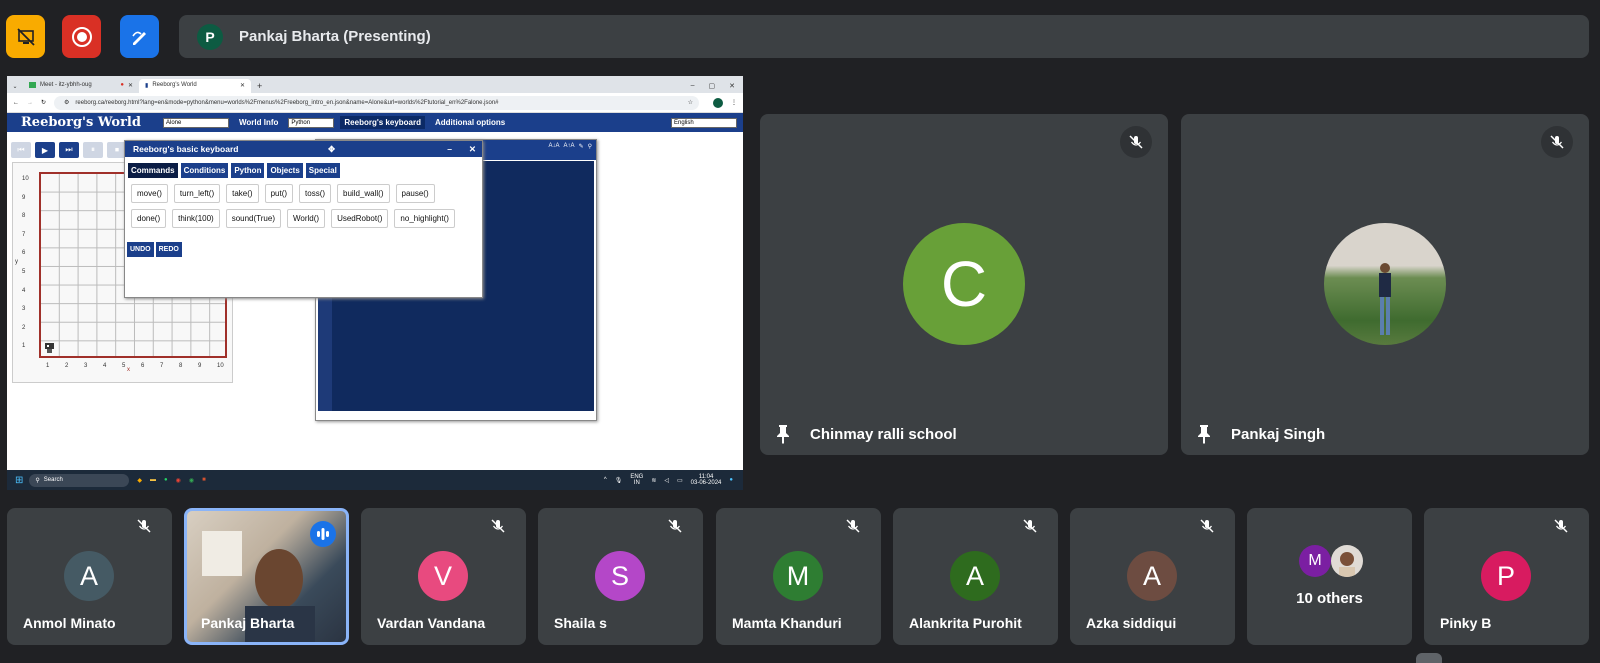 Image resolution: width=1600 pixels, height=663 pixels. I want to click on keyboard-tab-conditions: Conditions, so click(204, 170).